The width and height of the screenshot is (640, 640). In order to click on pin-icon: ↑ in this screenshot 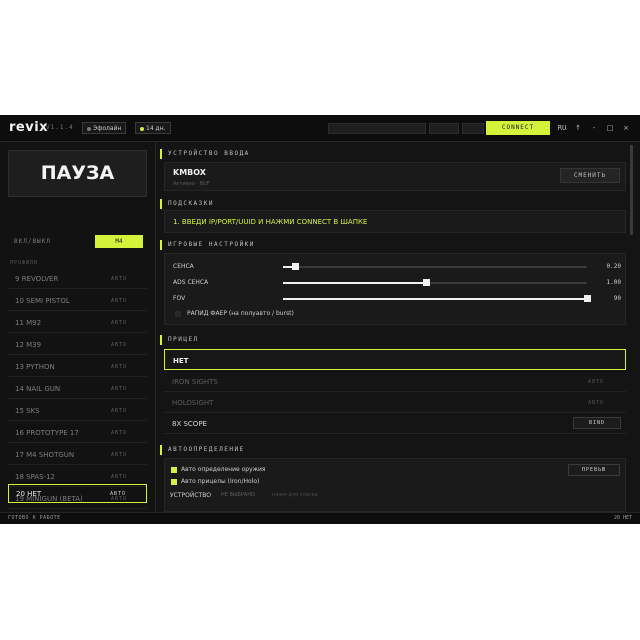, I will do `click(578, 128)`.